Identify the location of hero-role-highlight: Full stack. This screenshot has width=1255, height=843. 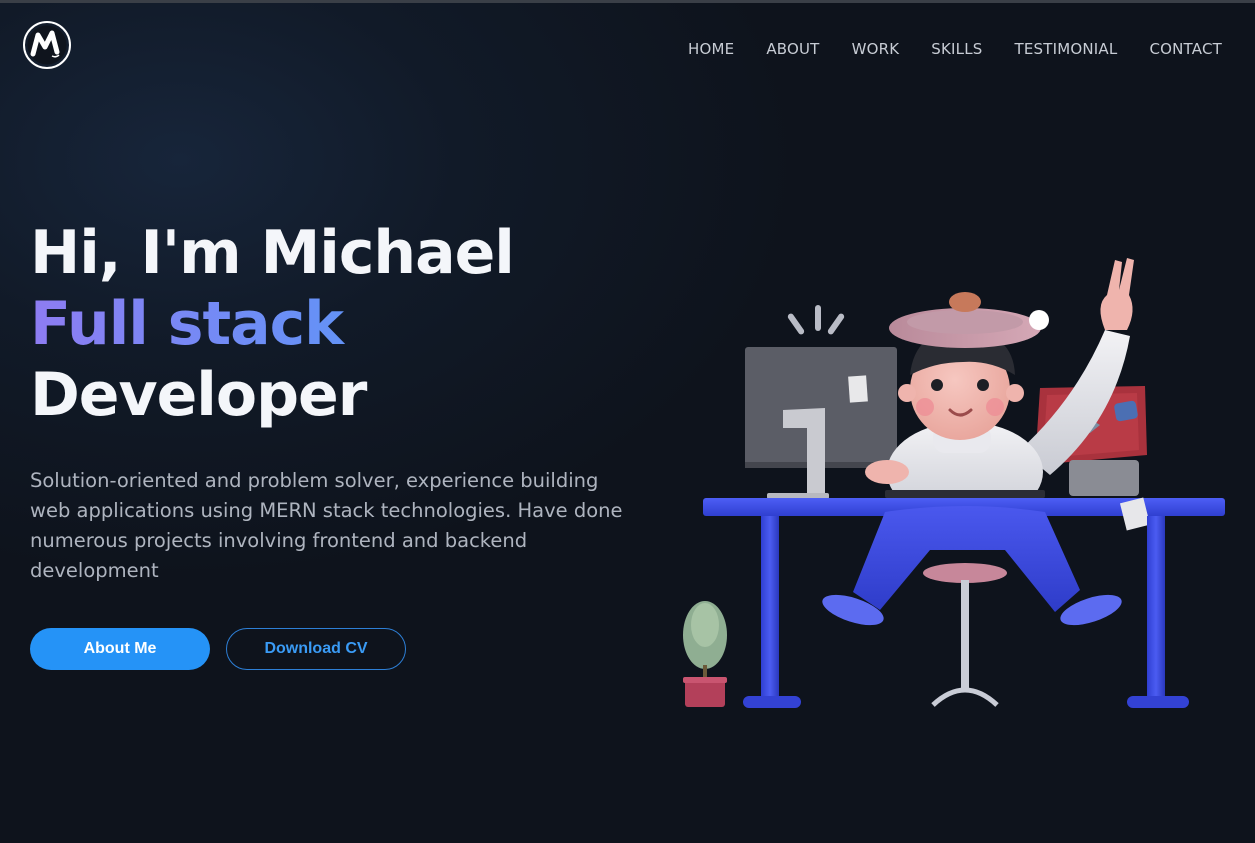
(272, 324).